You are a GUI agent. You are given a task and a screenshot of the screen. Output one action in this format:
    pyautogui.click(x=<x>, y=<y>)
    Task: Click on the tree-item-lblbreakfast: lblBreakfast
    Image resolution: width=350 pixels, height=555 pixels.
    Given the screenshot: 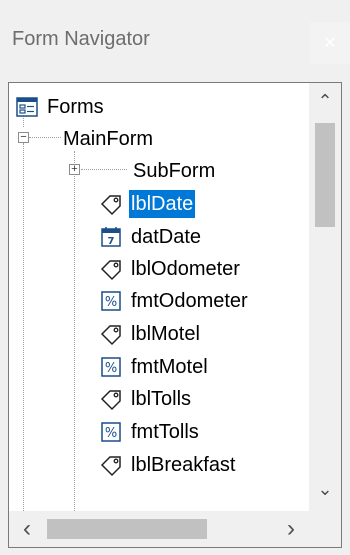 What is the action you would take?
    pyautogui.click(x=168, y=465)
    